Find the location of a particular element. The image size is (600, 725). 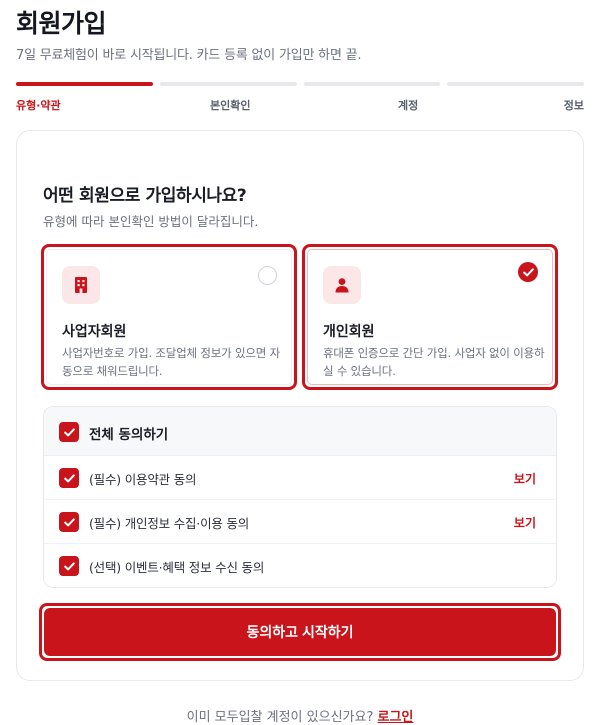

agreement-row-privacy: (필수) 개인정보 수집·이용 동의 보기 is located at coordinates (300, 522).